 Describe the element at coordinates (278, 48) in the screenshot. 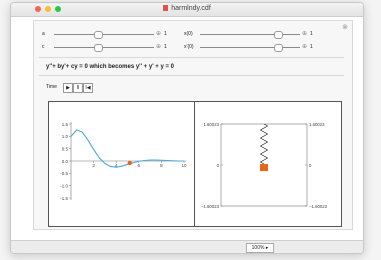

I see `slider-v0-thumb` at that location.